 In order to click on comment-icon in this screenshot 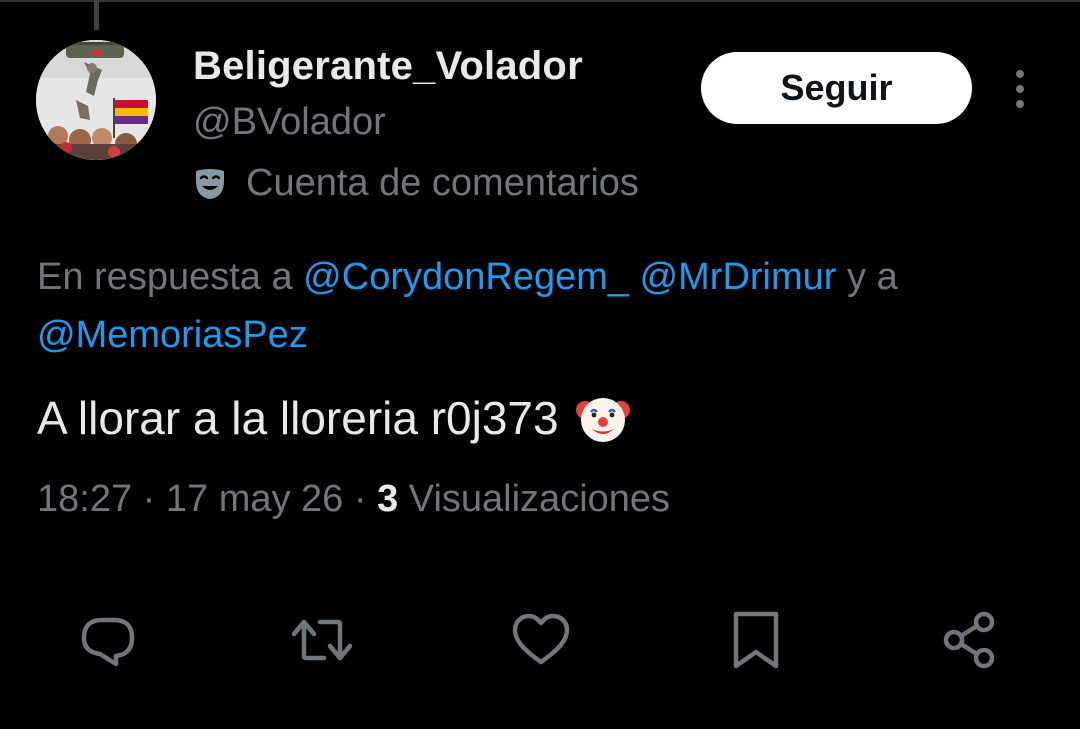, I will do `click(108, 642)`.